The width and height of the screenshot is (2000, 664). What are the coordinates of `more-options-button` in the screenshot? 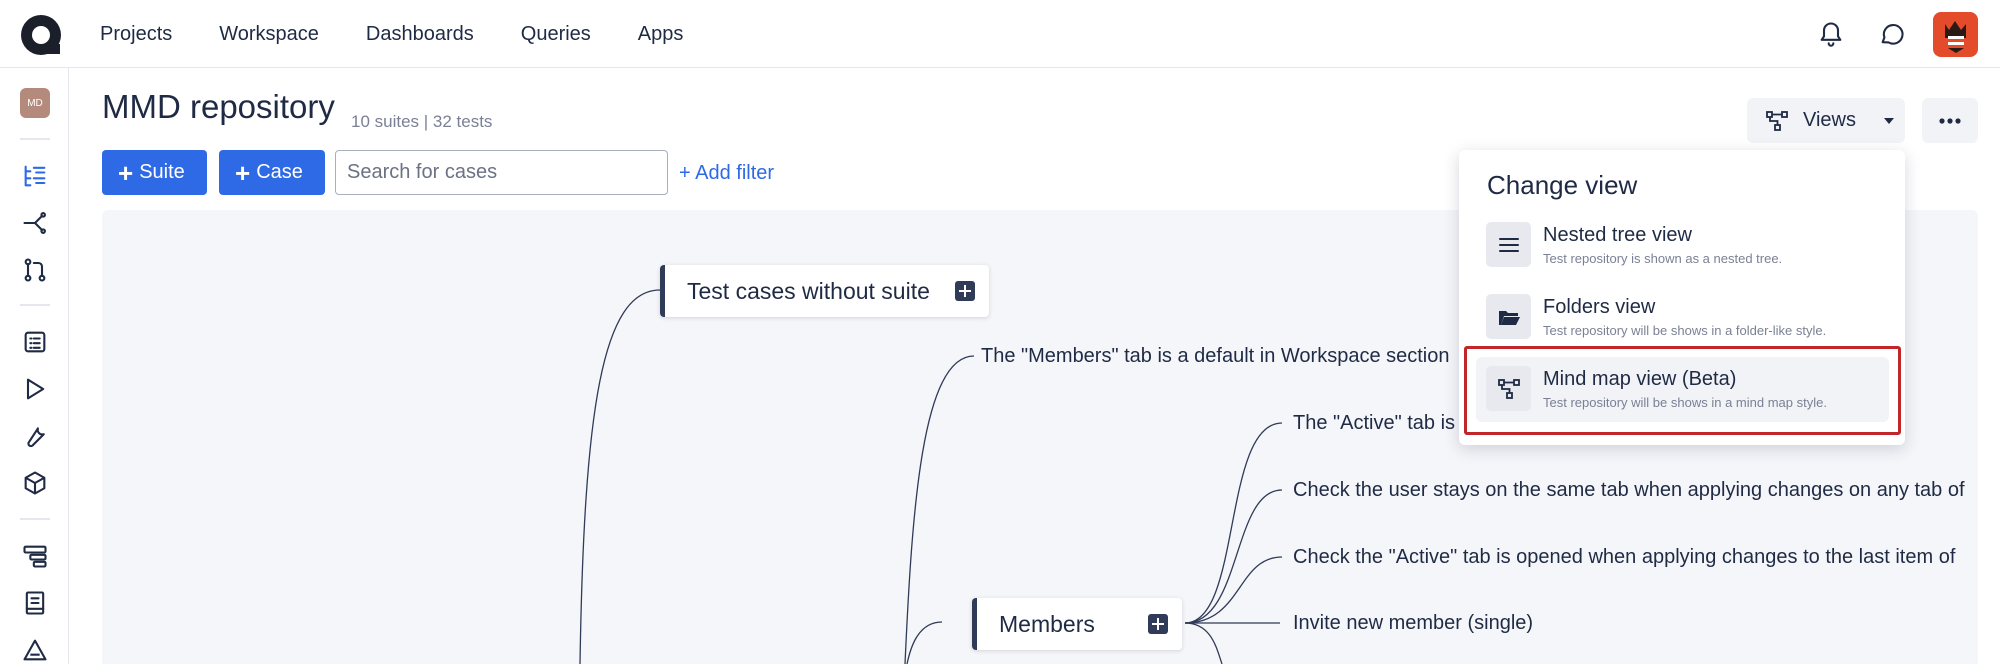 It's located at (1950, 120).